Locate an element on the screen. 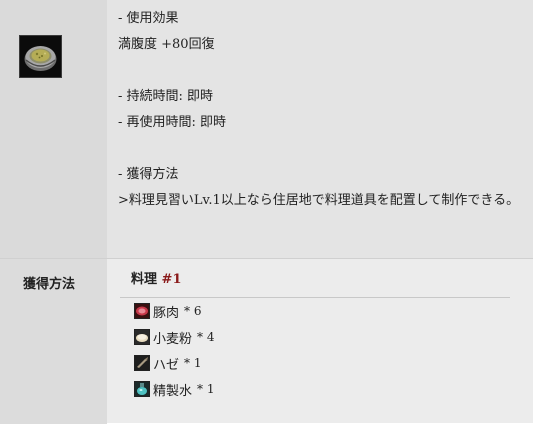 The height and width of the screenshot is (424, 533). cooldown-line: - 再使用時間: 即時 is located at coordinates (172, 122).